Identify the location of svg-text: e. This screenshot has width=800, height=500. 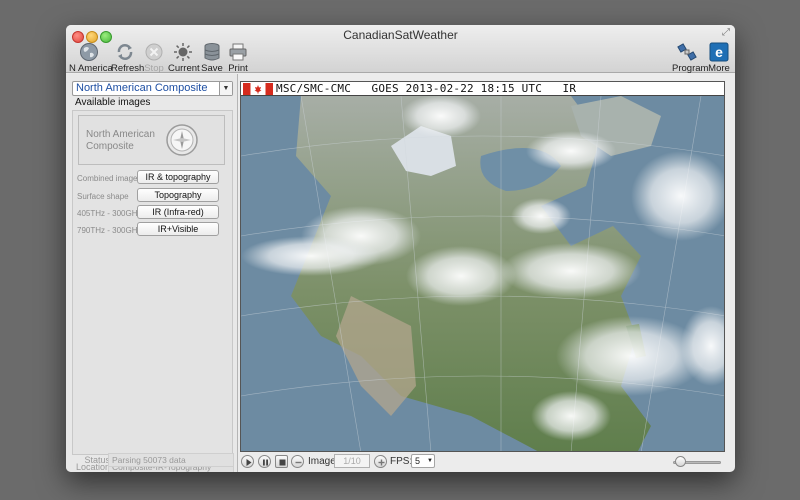
(719, 52).